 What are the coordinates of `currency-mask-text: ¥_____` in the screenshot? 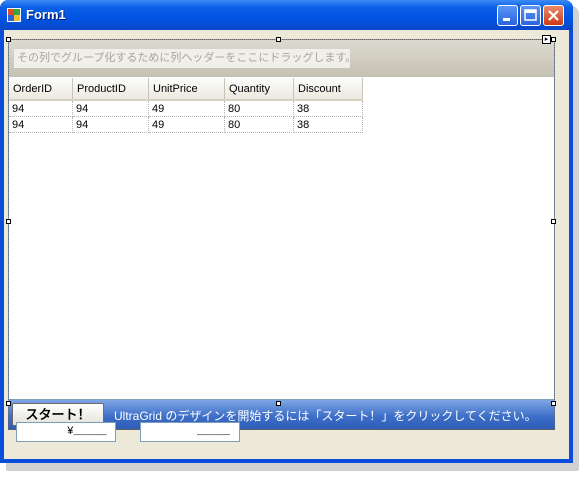 It's located at (87, 432).